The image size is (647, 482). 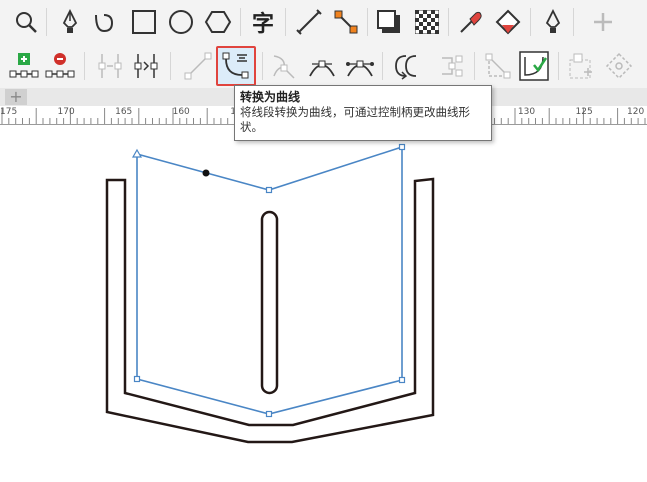 What do you see at coordinates (181, 112) in the screenshot?
I see `ruler-label: 160` at bounding box center [181, 112].